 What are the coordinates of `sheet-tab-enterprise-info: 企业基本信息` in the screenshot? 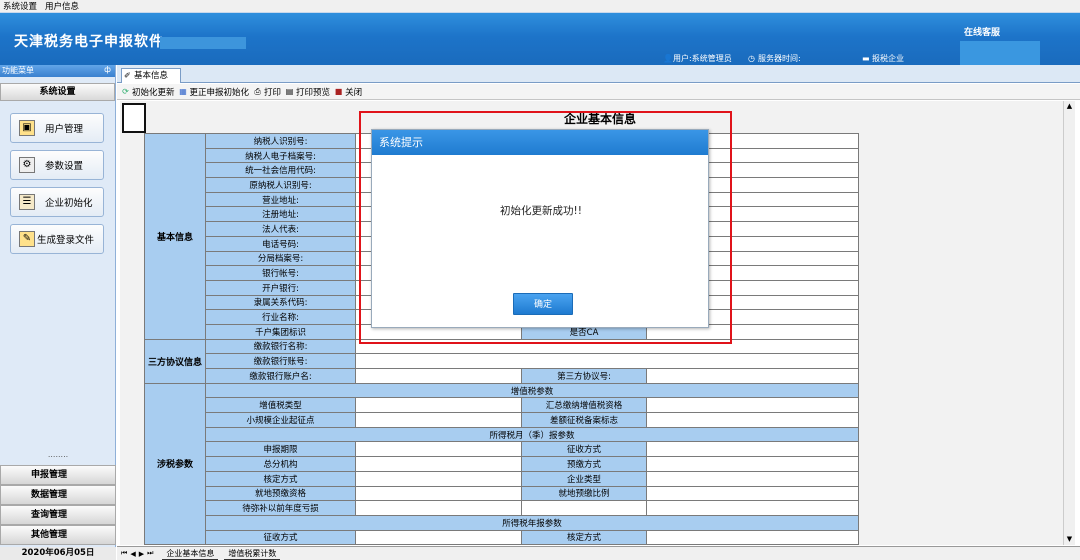 It's located at (190, 554).